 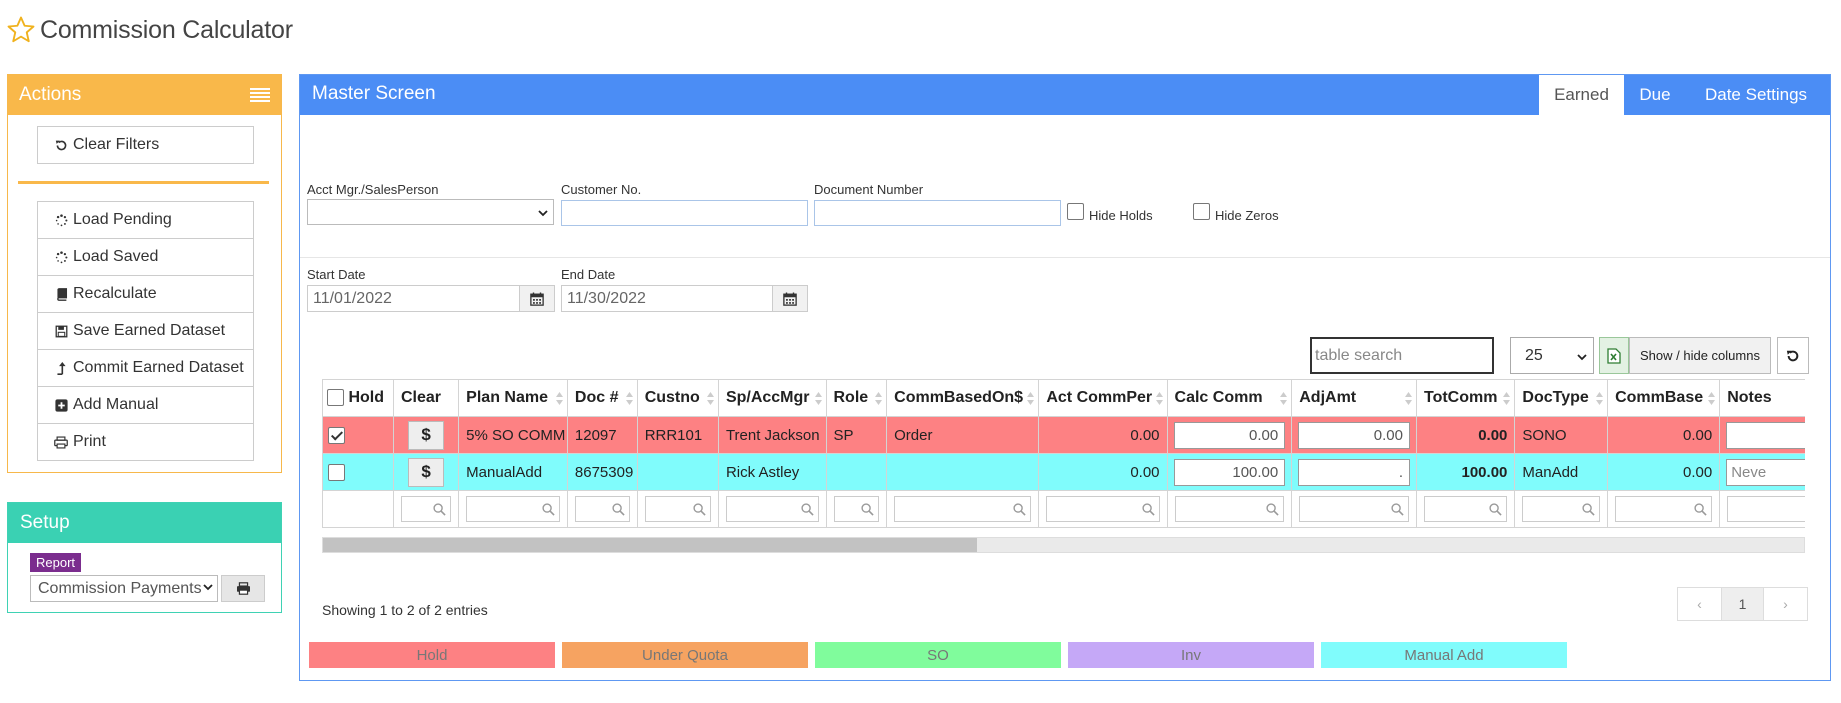 What do you see at coordinates (963, 398) in the screenshot?
I see `column-header-comm-based-on: CommBasedOn$` at bounding box center [963, 398].